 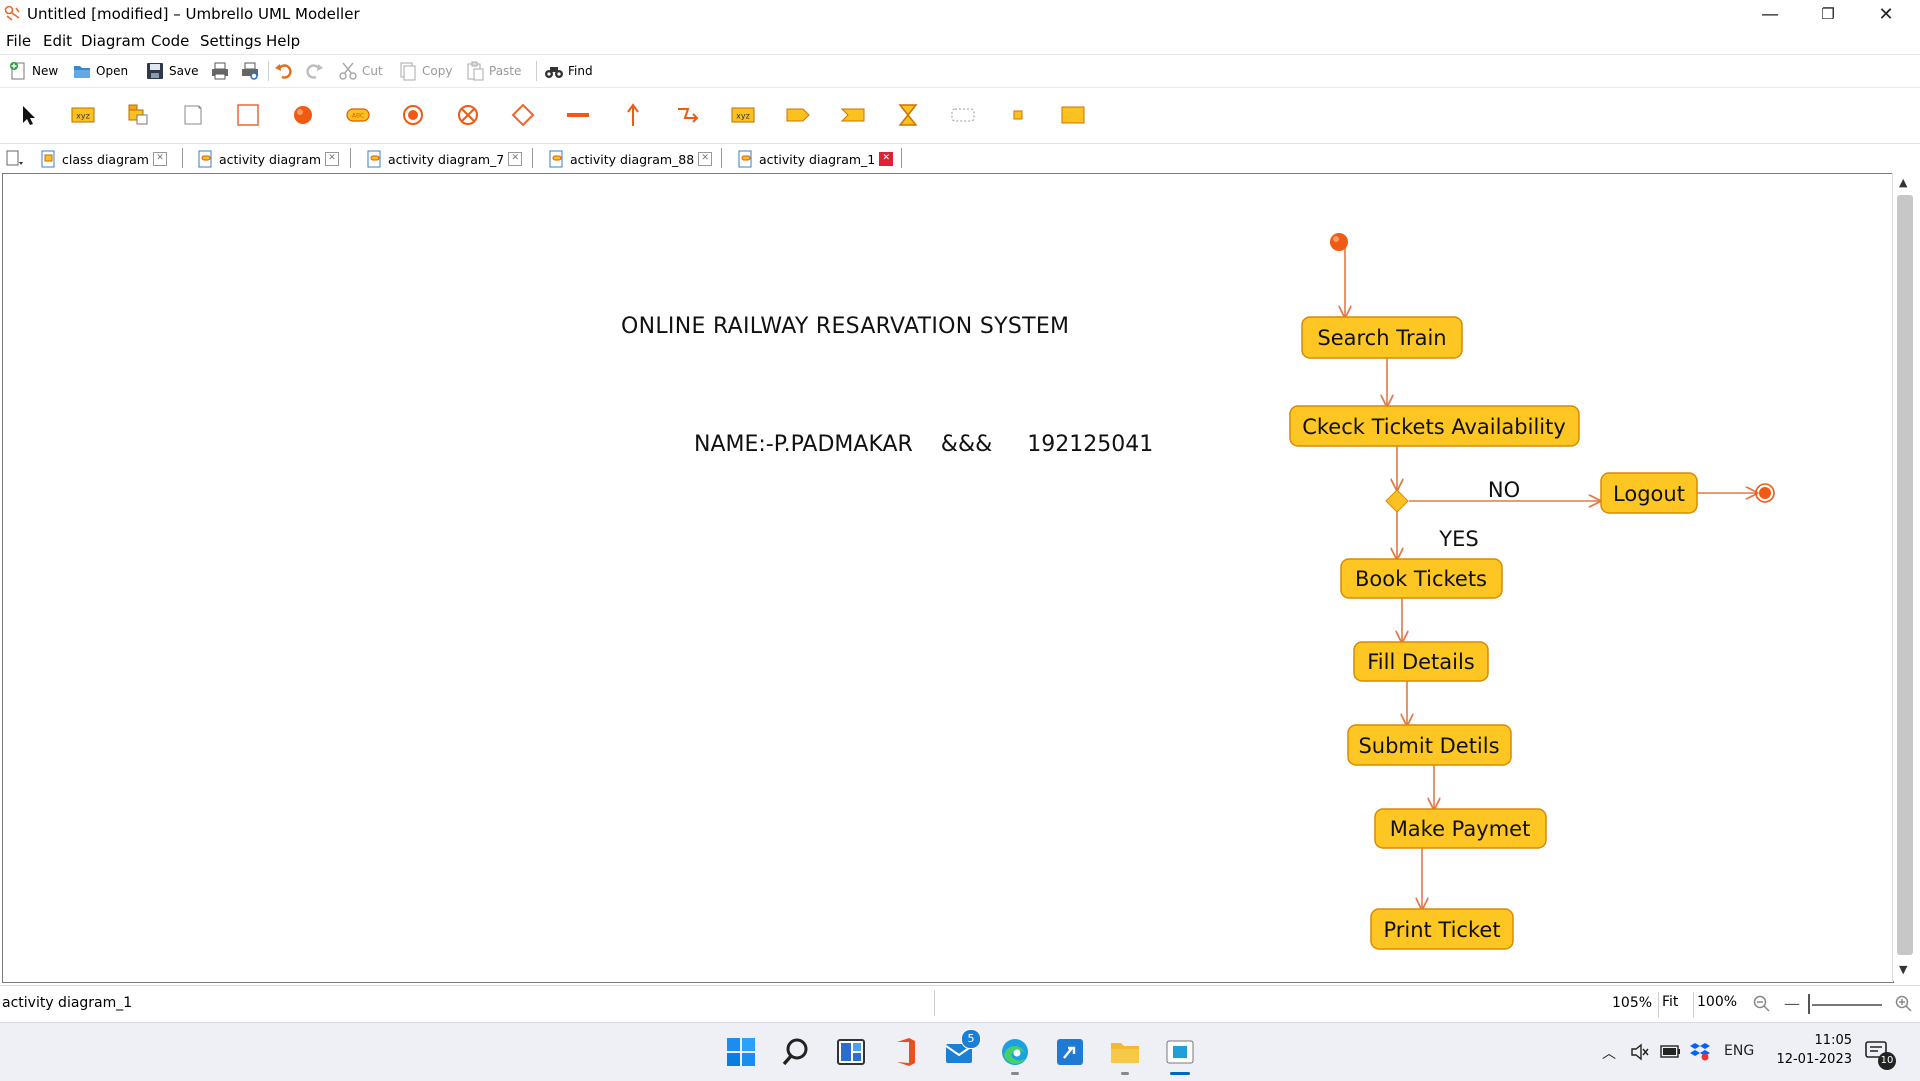 What do you see at coordinates (1460, 828) in the screenshot?
I see `activity-make-payment: Make Paymet` at bounding box center [1460, 828].